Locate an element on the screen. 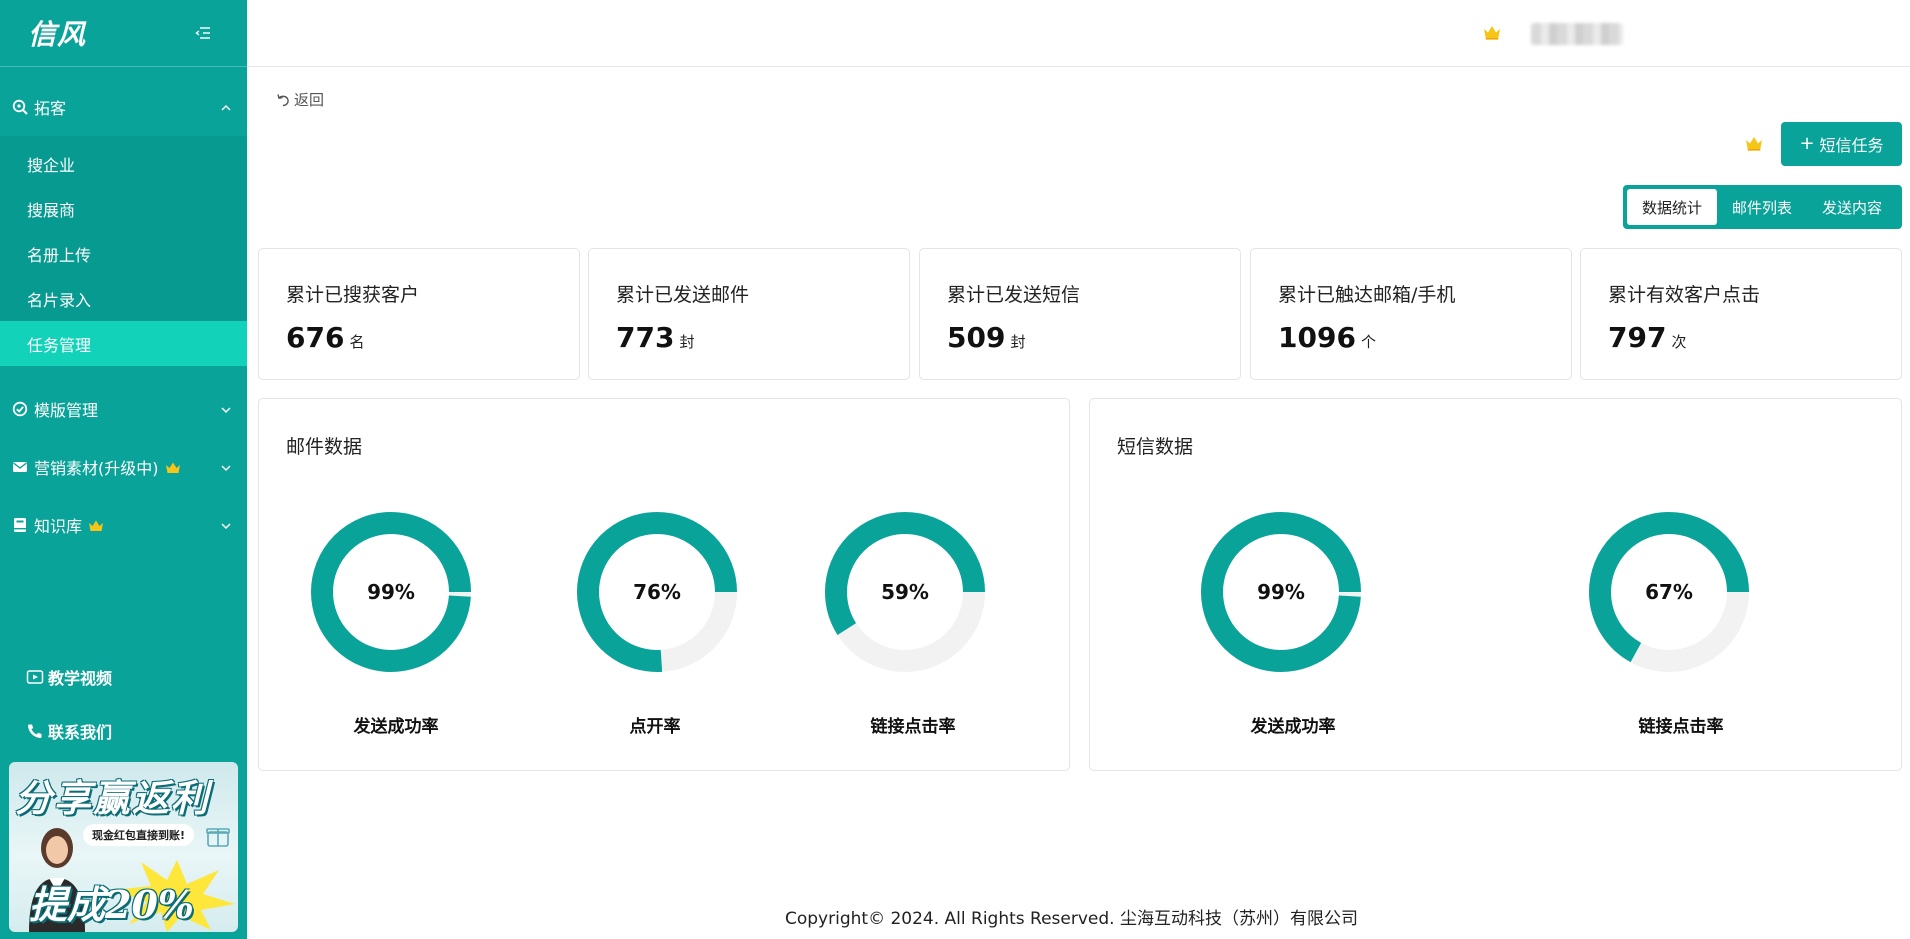  search-circle-icon is located at coordinates (20, 107).